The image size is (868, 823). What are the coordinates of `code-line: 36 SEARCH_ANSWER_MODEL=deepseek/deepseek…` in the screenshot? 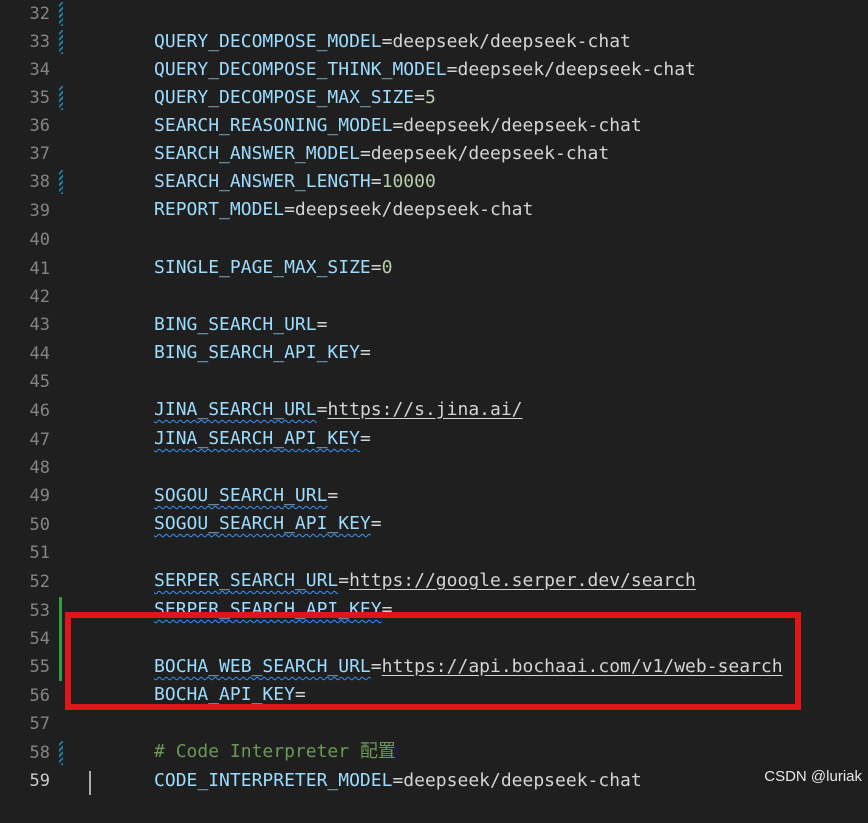 It's located at (434, 138).